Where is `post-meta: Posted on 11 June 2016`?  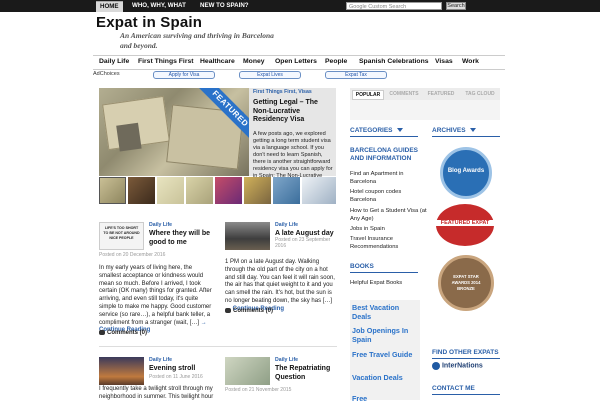
post-meta: Posted on 11 June 2016 is located at coordinates (176, 377).